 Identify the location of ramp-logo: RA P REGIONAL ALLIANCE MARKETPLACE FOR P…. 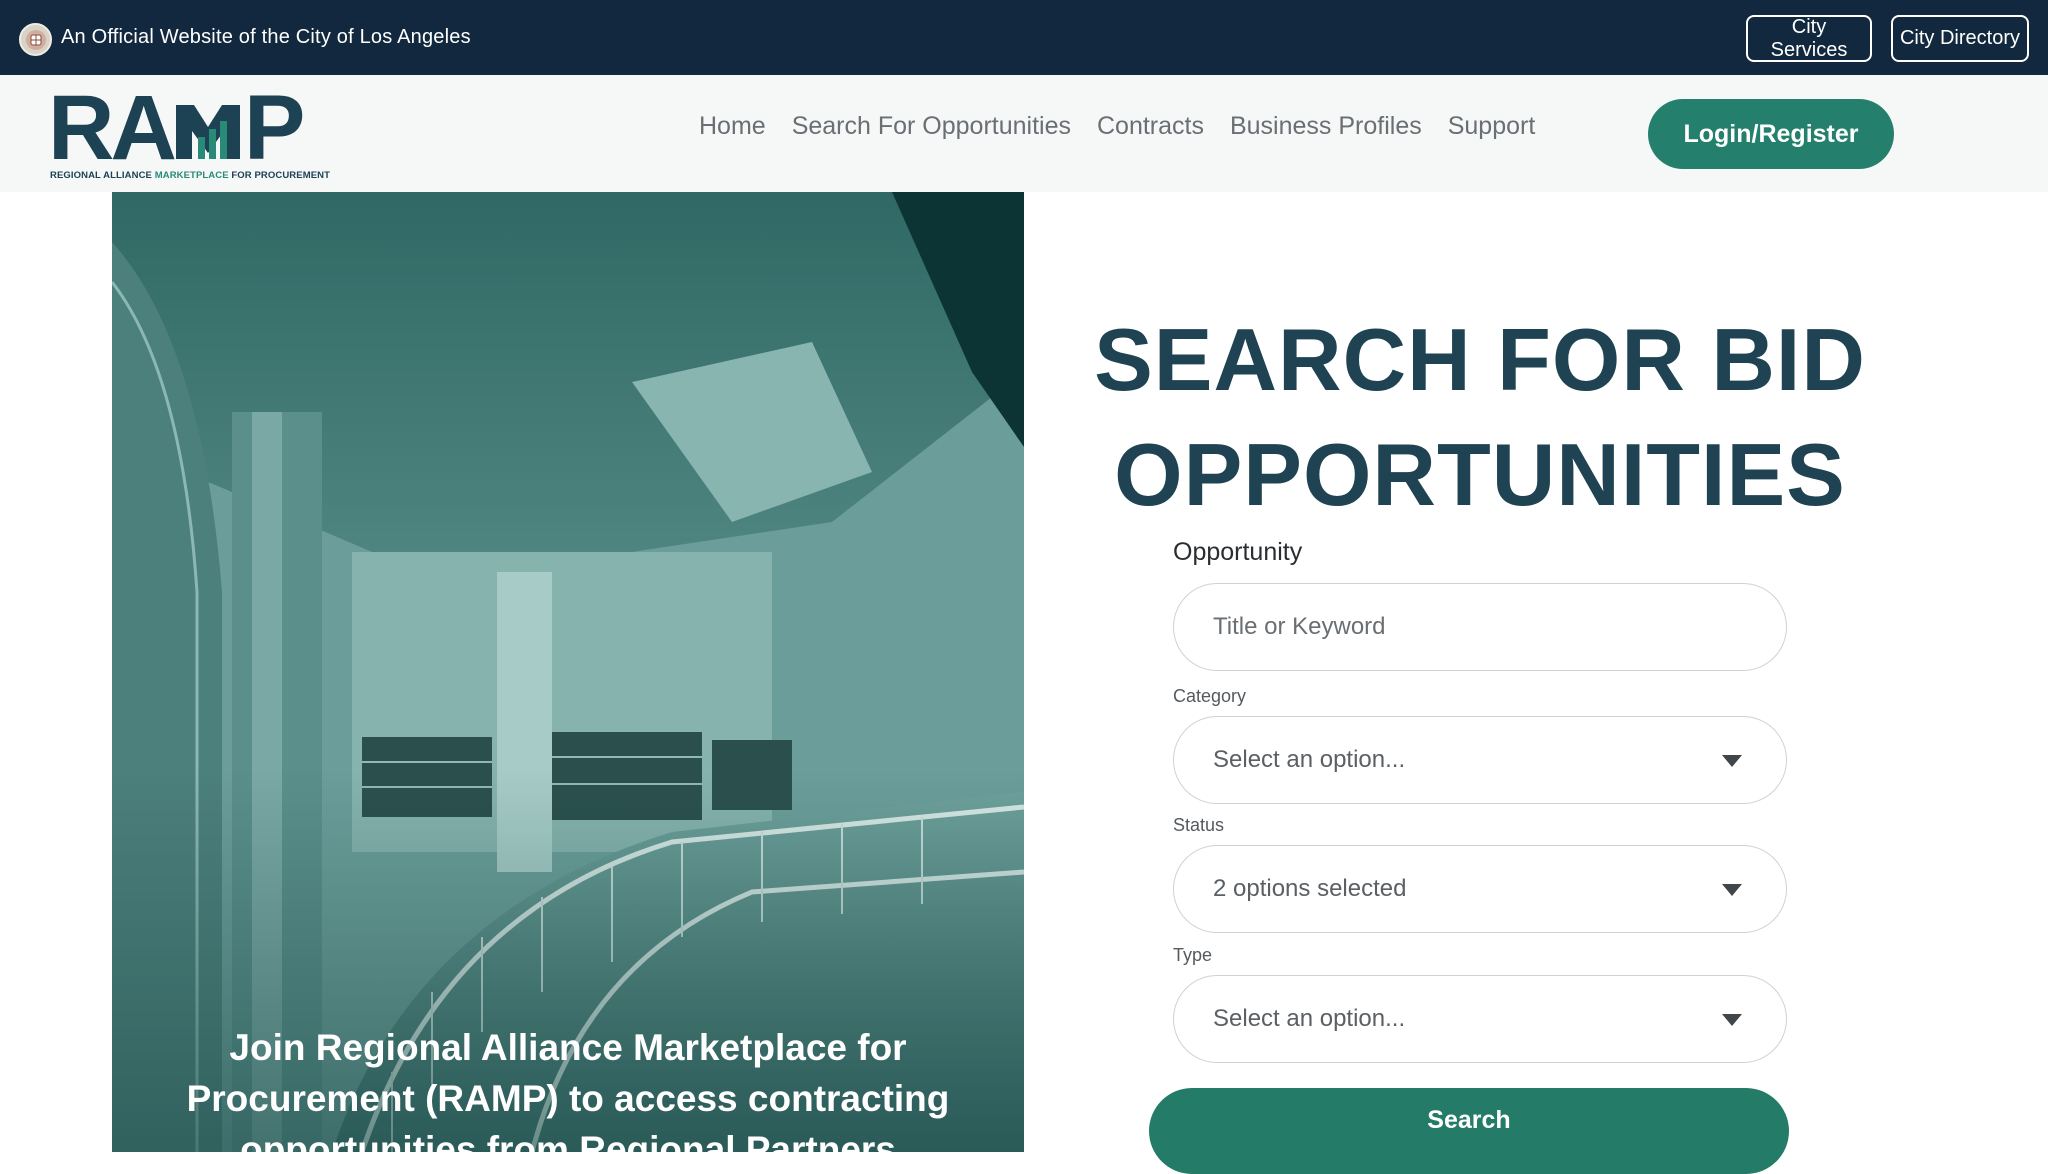
(189, 129).